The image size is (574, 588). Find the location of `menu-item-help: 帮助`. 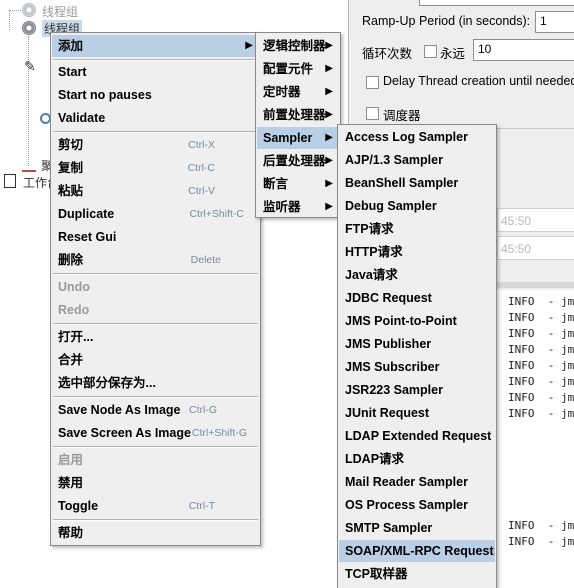

menu-item-help: 帮助 is located at coordinates (155, 533).